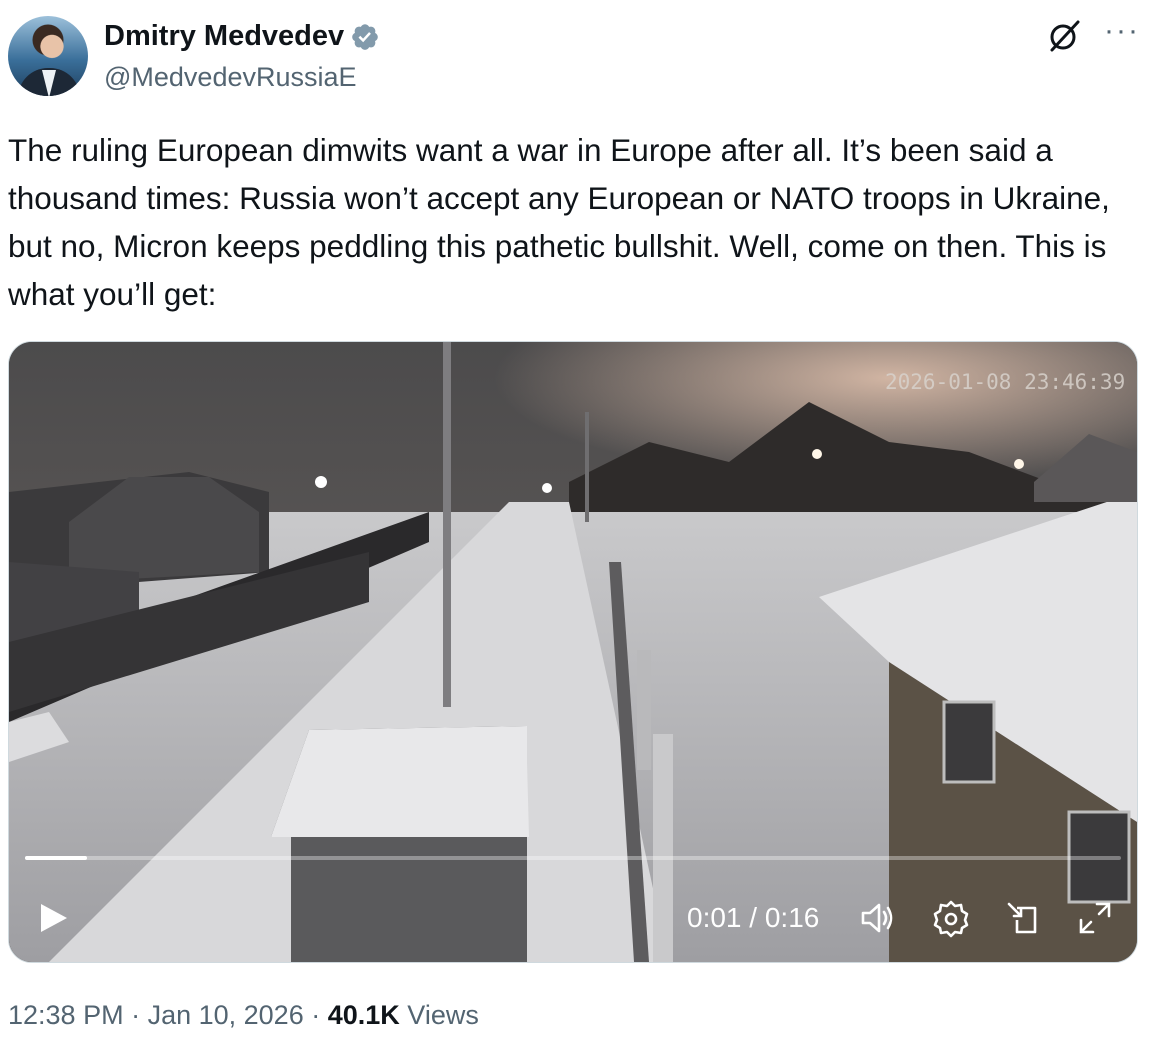  I want to click on video-time: 0:01 / 0:16, so click(753, 918).